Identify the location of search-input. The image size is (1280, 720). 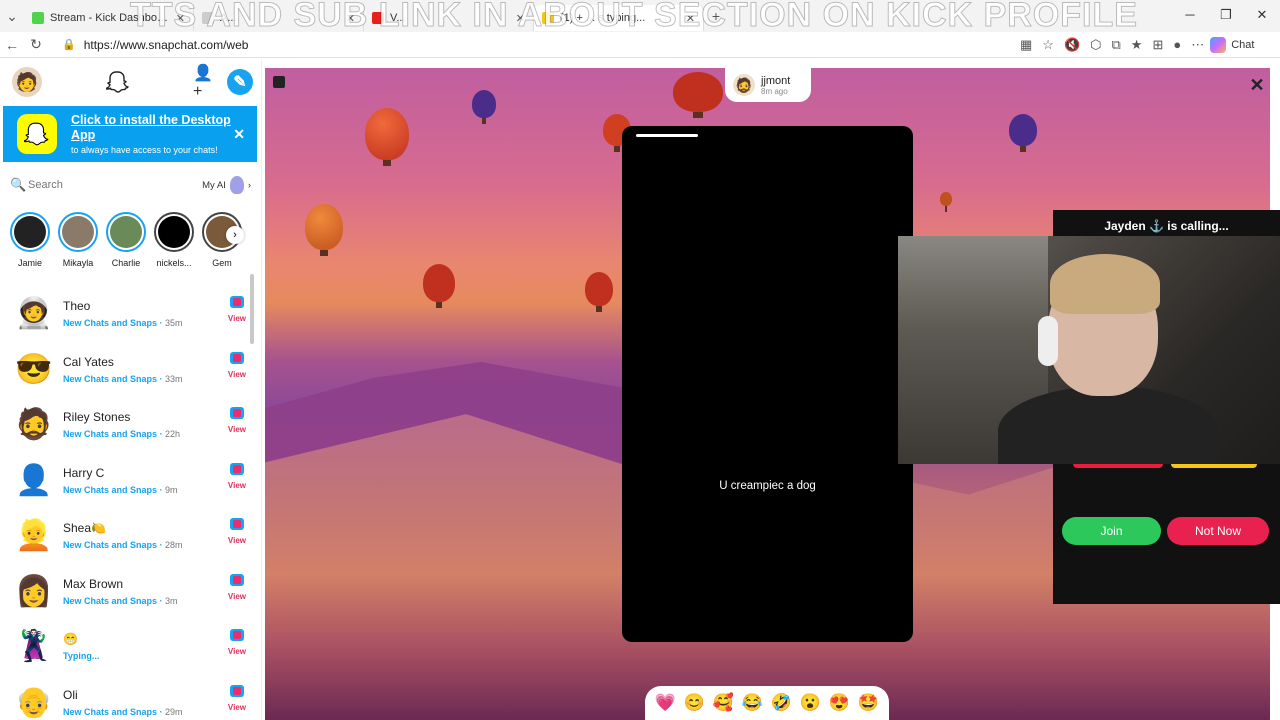
(115, 185).